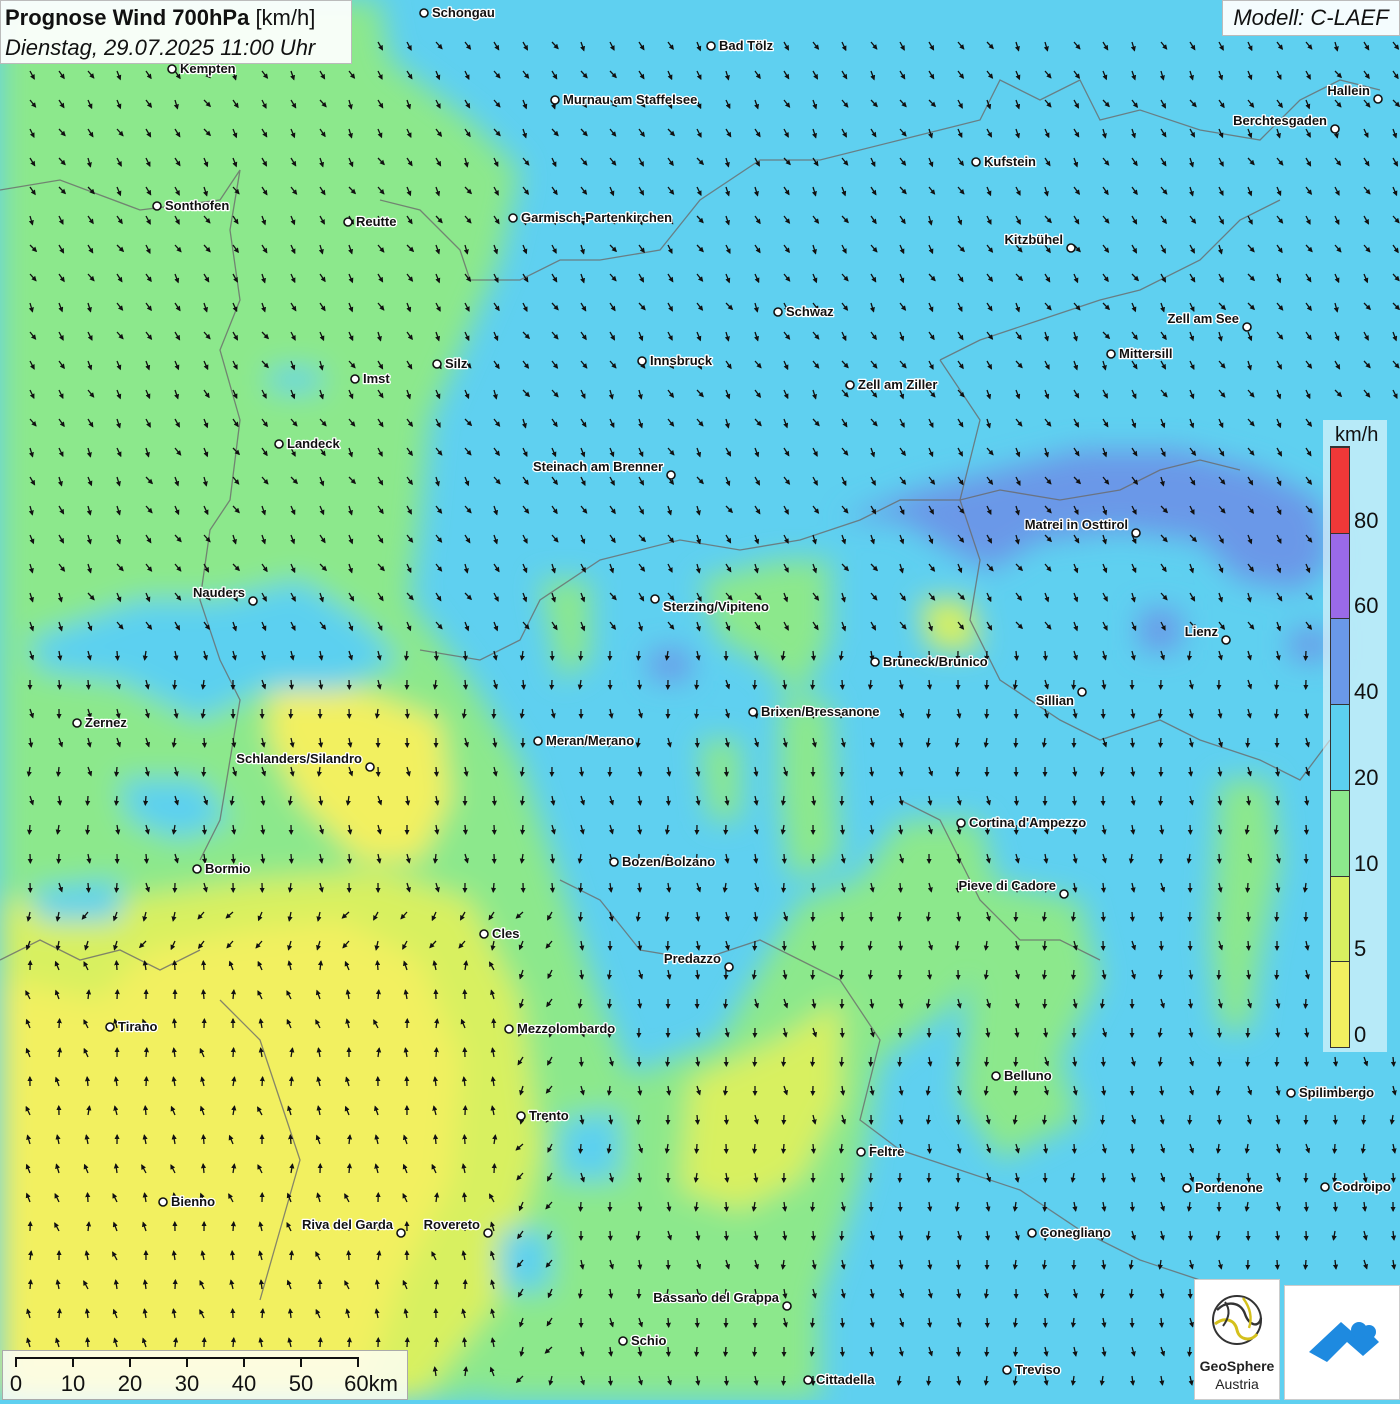  I want to click on city-marker: Garmisch-Partenkirchen, so click(590, 217).